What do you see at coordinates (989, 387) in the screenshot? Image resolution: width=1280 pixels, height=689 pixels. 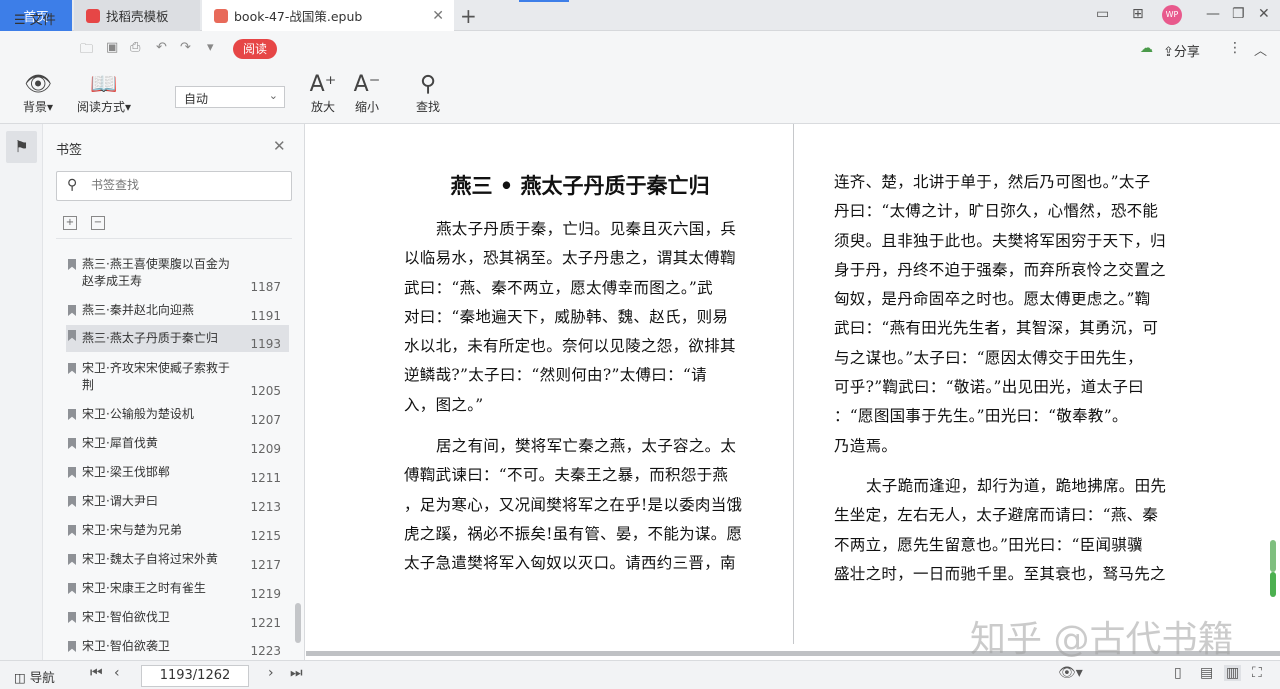 I see `text-line: 可乎?”鞫武曰：“敬诺。”出见田光，道太子曰` at bounding box center [989, 387].